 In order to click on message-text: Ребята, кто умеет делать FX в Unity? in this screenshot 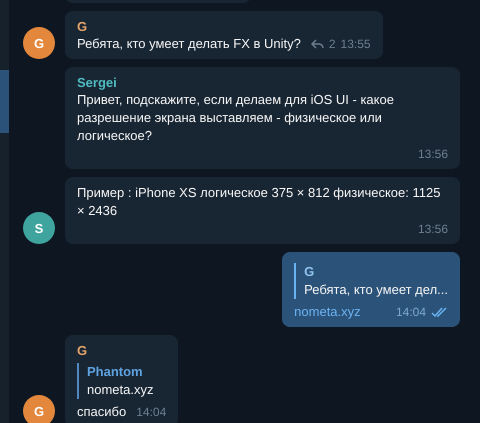, I will do `click(189, 44)`.